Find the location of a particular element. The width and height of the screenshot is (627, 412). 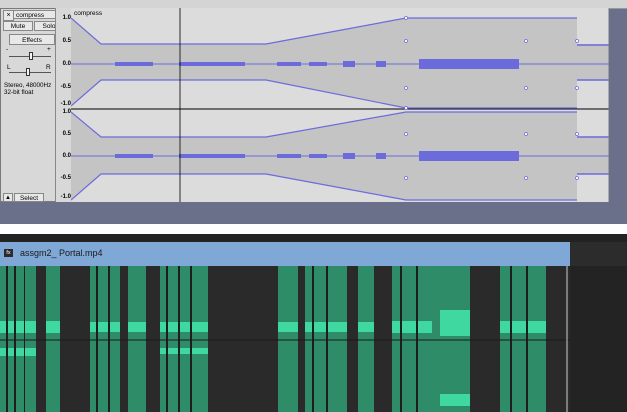

audacity-bottom-area is located at coordinates (313, 213).